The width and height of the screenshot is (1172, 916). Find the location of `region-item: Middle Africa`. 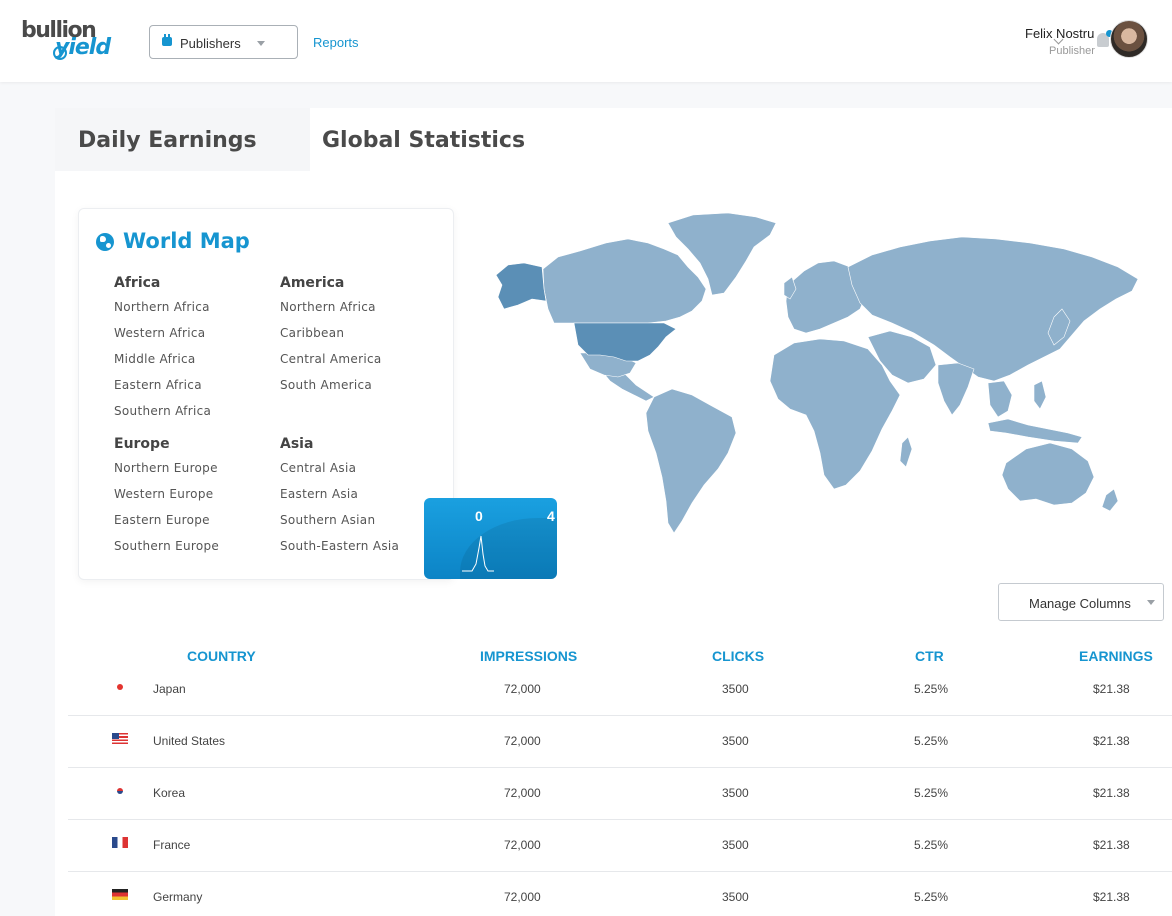

region-item: Middle Africa is located at coordinates (155, 359).